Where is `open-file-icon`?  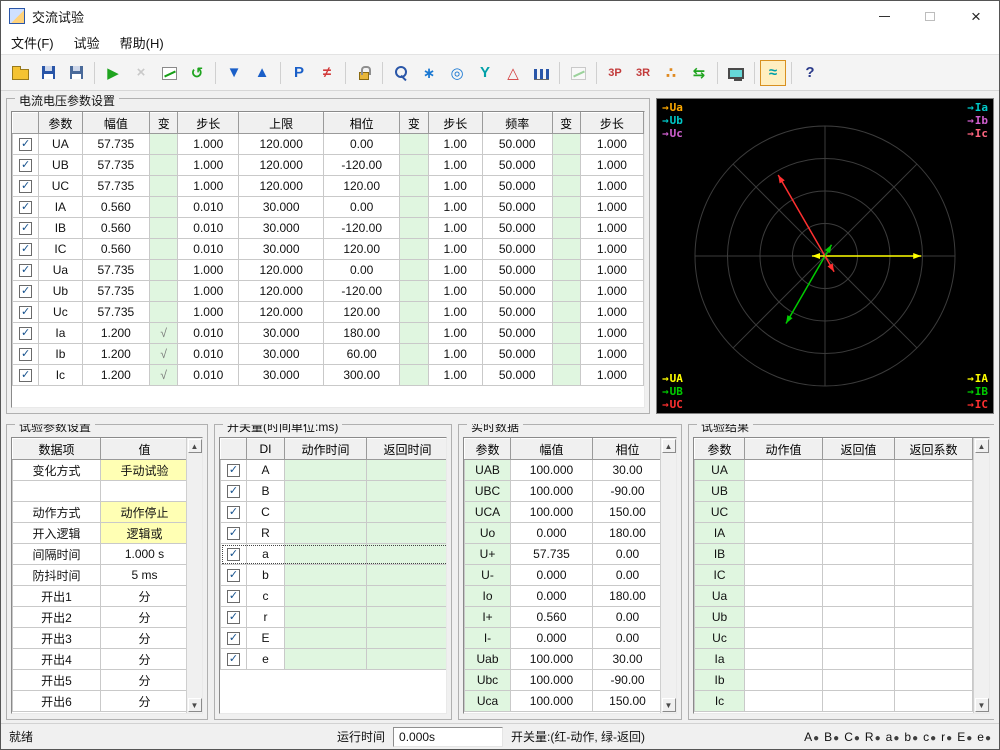
open-file-icon is located at coordinates (20, 73).